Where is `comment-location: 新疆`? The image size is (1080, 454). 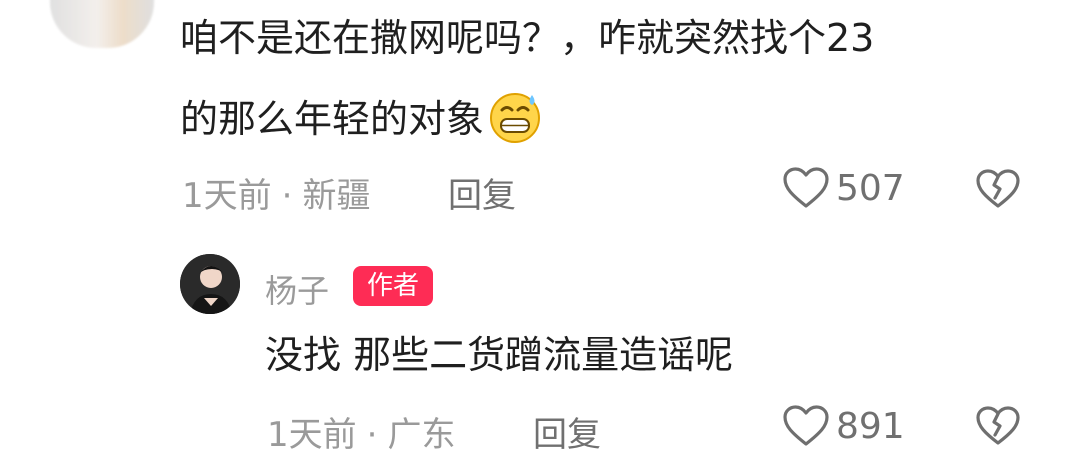 comment-location: 新疆 is located at coordinates (336, 196).